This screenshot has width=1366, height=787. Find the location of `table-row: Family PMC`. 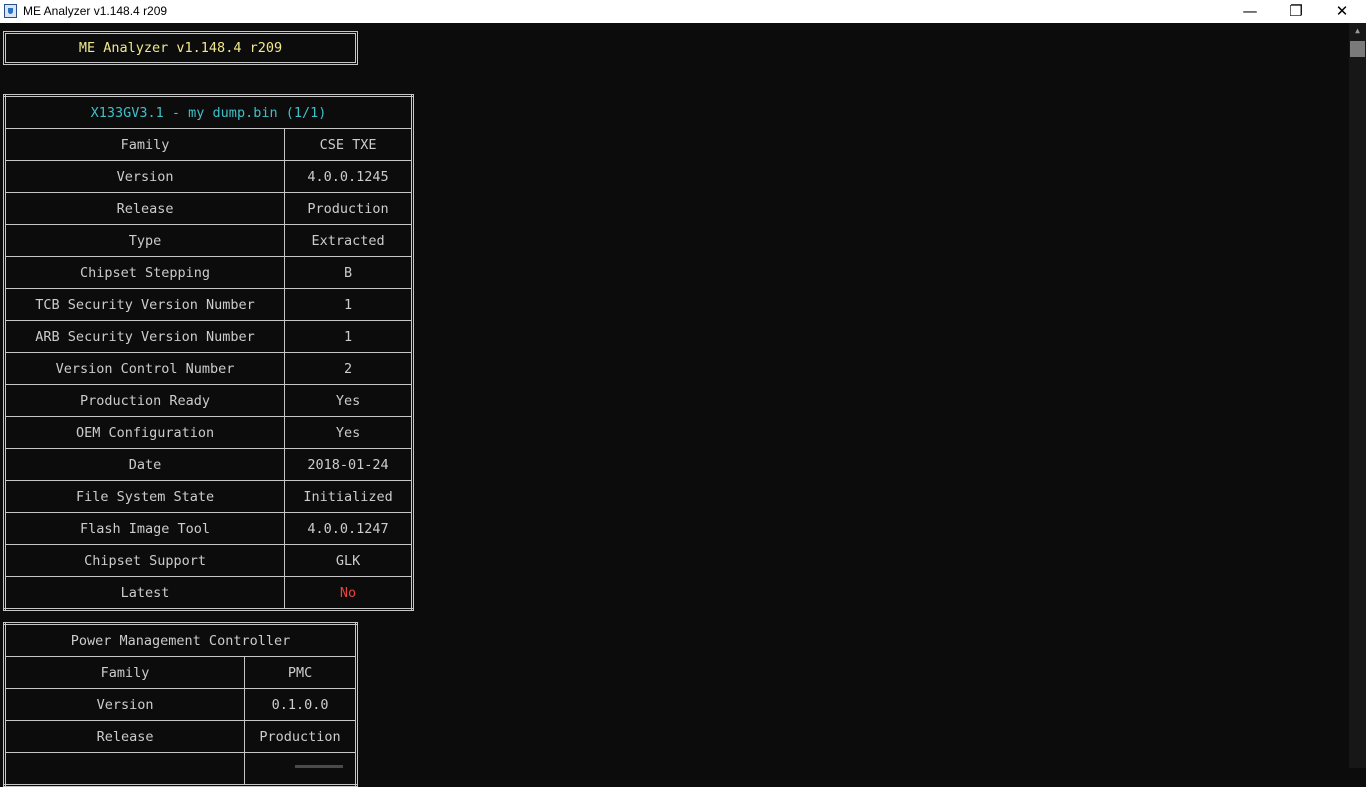

table-row: Family PMC is located at coordinates (180, 672).